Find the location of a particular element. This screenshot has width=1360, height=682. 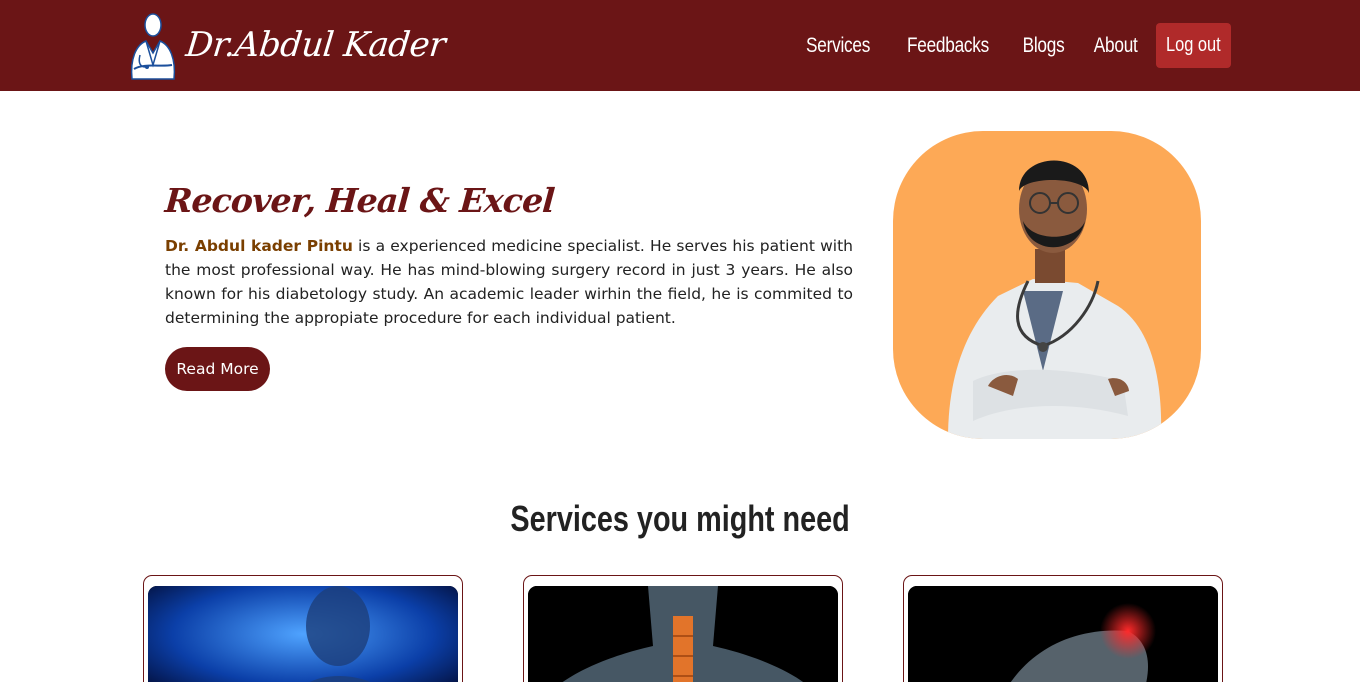

brand-link: Dr.Abdul Kader is located at coordinates (287, 45).